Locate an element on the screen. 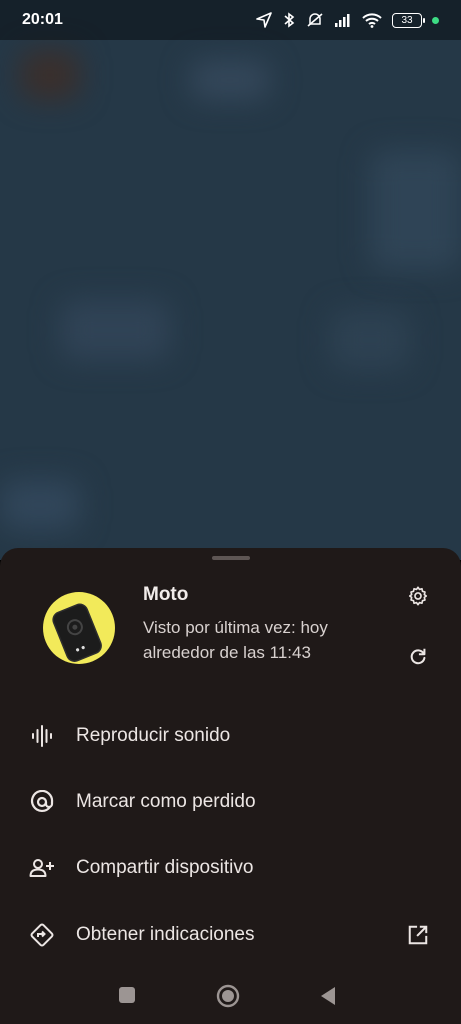 This screenshot has height=1024, width=461. back-button is located at coordinates (328, 996).